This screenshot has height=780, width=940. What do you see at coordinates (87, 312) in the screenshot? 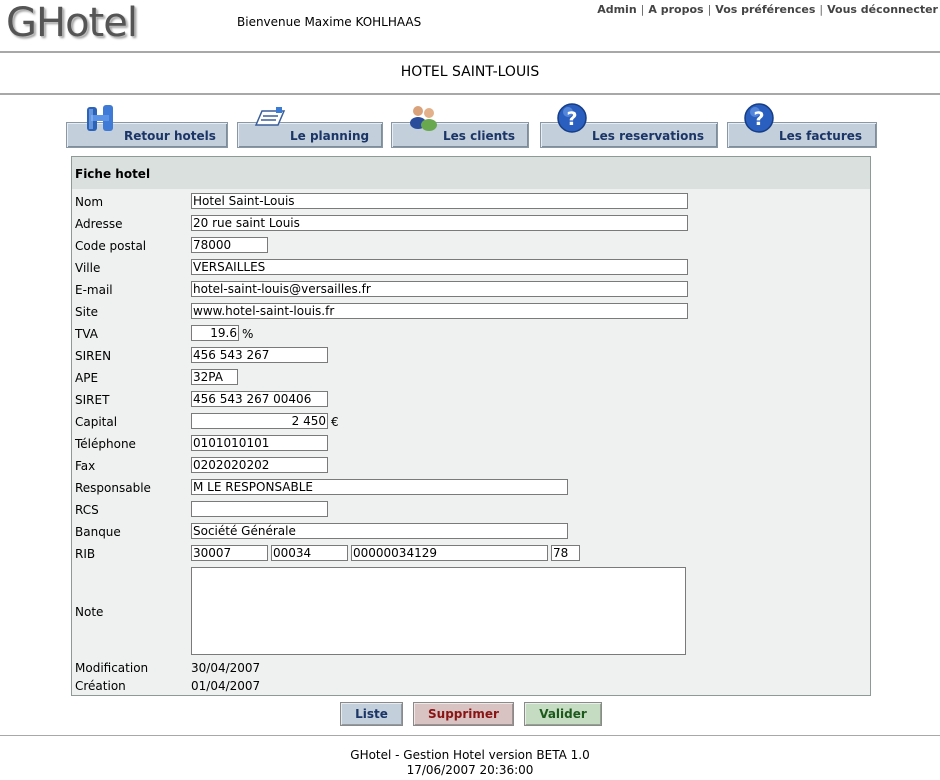
I see `label-site: Site` at bounding box center [87, 312].